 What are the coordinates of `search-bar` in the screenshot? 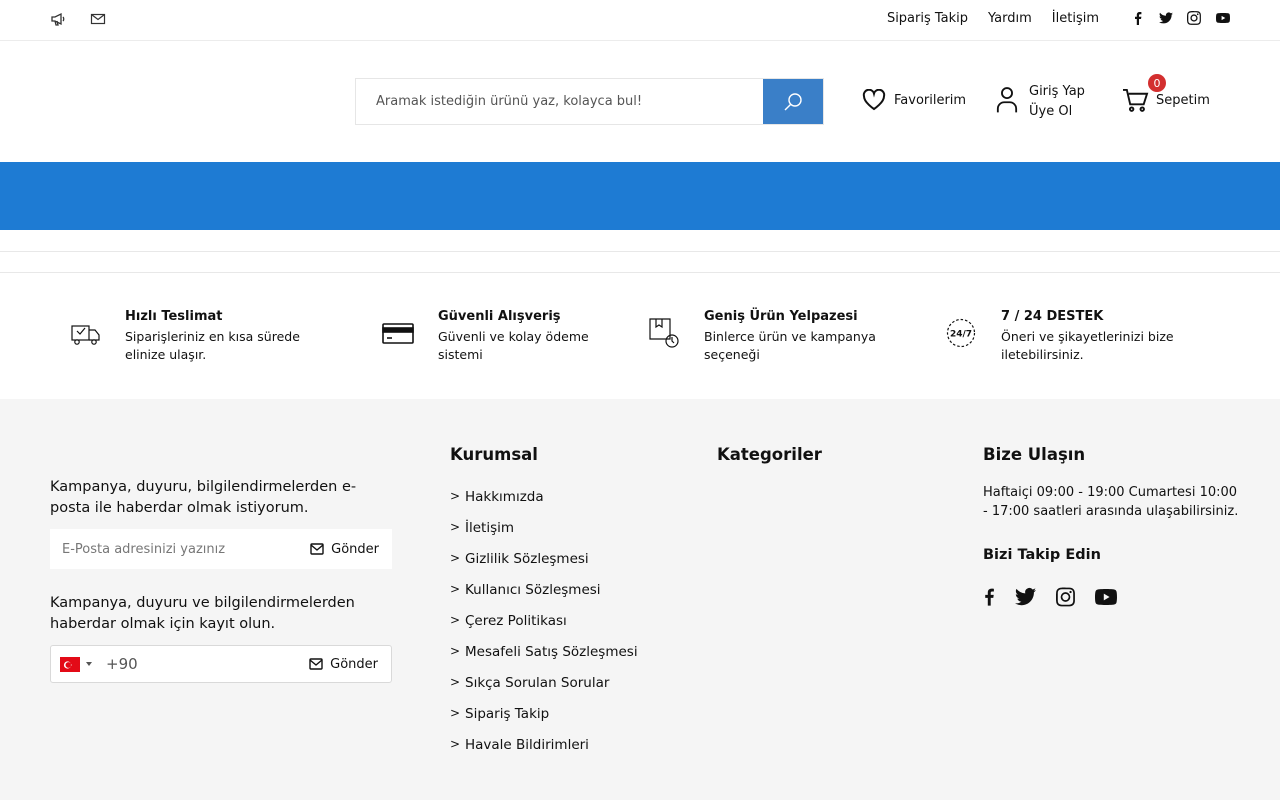 It's located at (589, 101).